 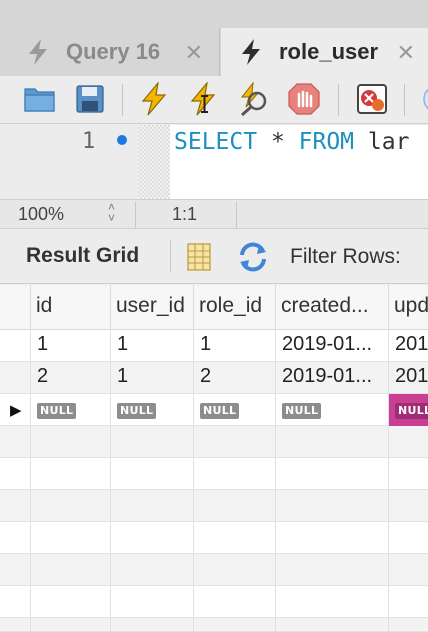 What do you see at coordinates (15, 307) in the screenshot?
I see `row-header-corner` at bounding box center [15, 307].